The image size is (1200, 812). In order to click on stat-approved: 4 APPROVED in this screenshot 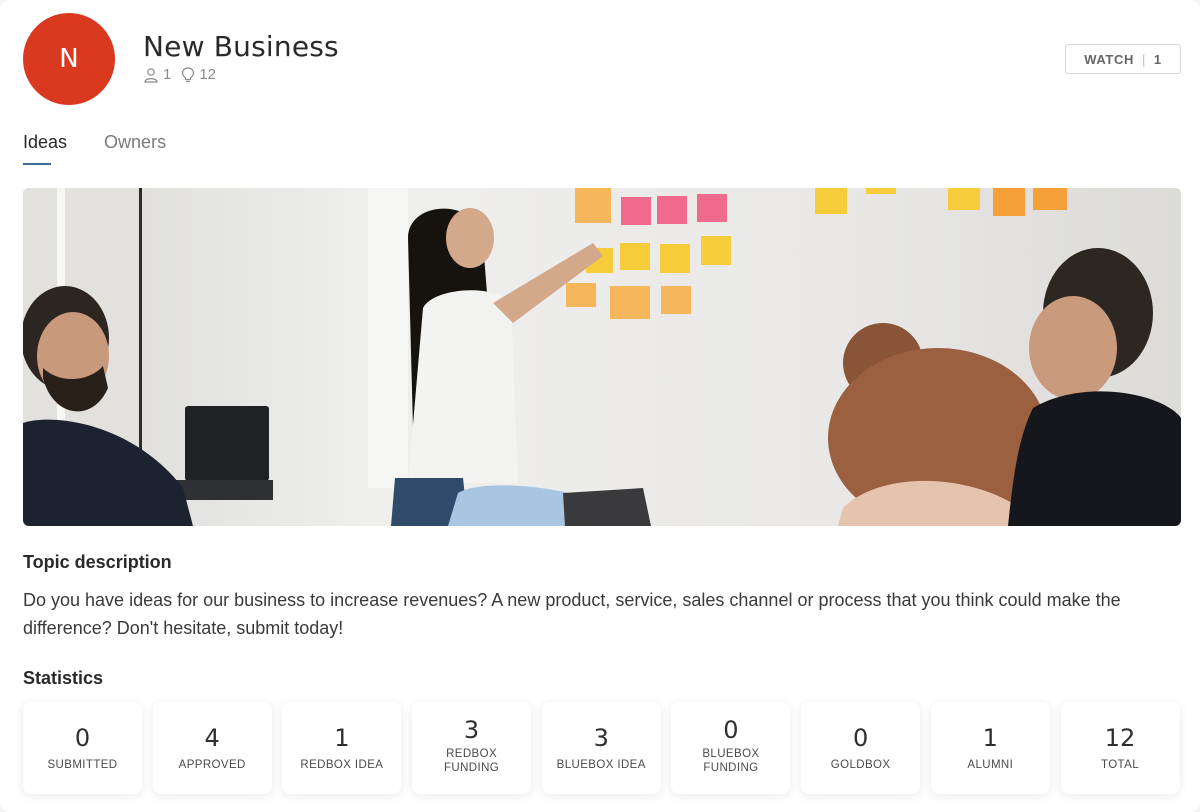, I will do `click(212, 748)`.